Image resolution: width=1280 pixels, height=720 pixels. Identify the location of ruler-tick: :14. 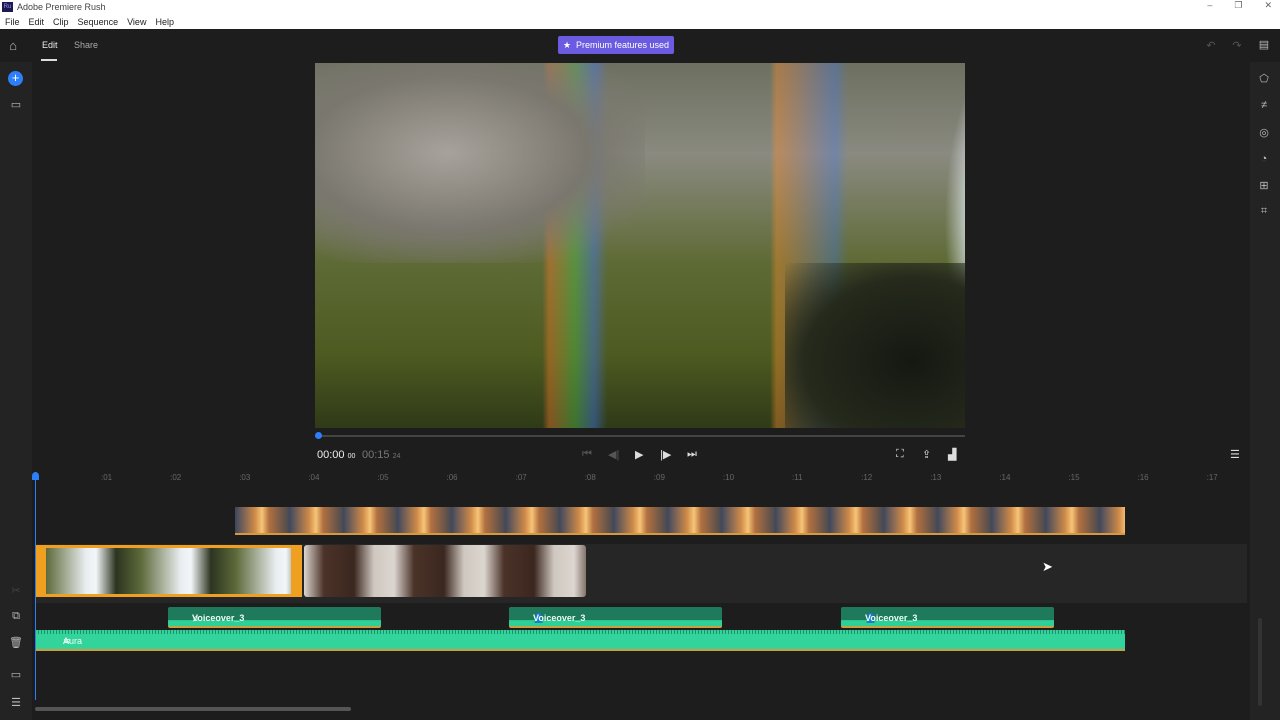
(1005, 477).